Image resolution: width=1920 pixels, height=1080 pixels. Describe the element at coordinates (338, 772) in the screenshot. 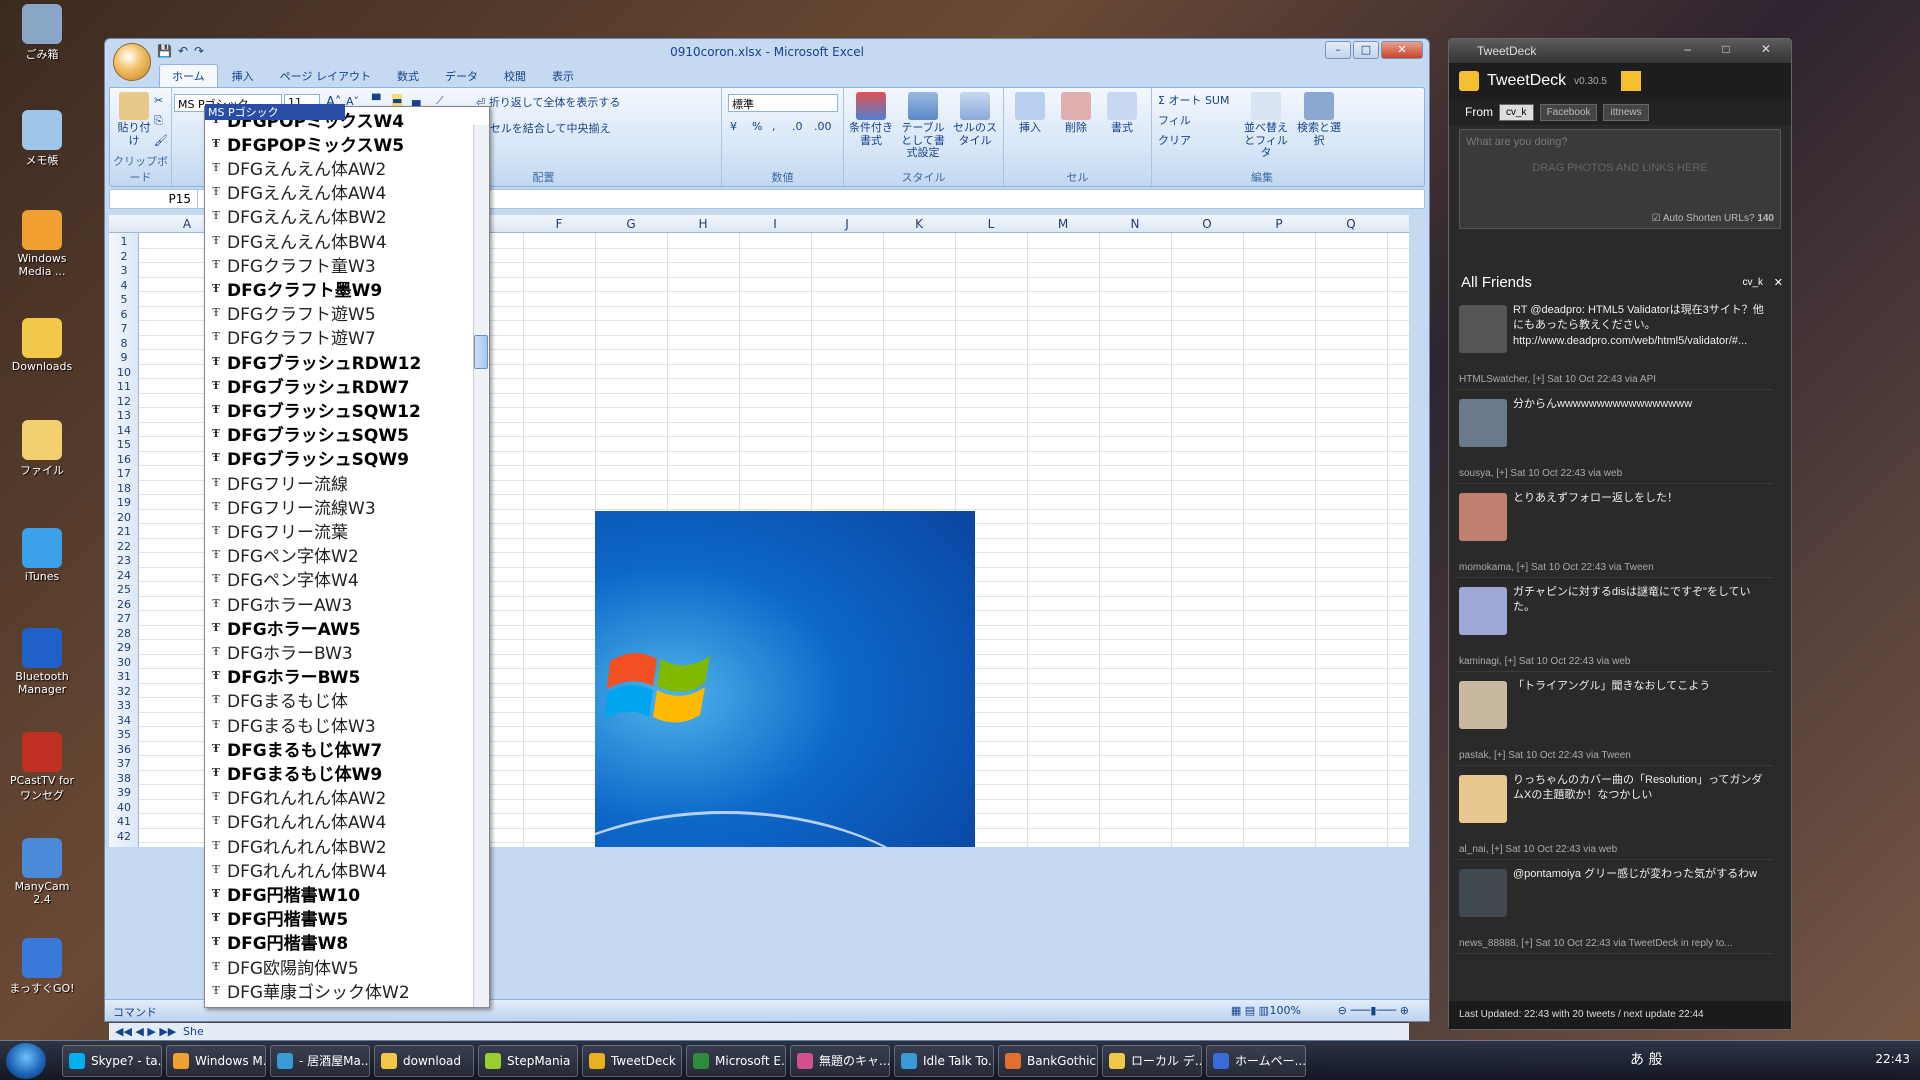

I see `font-list-item: Ŧ DFGまるもじ体W9` at that location.